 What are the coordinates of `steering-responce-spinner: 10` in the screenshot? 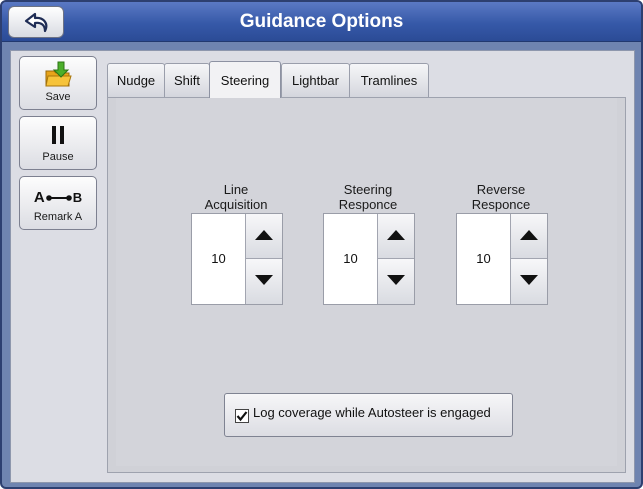 It's located at (369, 259).